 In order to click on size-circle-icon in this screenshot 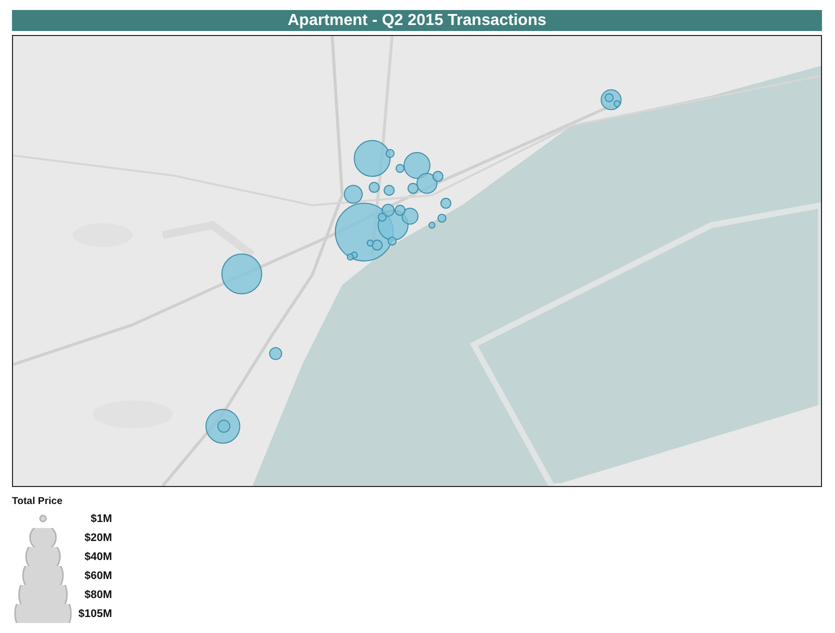, I will do `click(43, 518)`.